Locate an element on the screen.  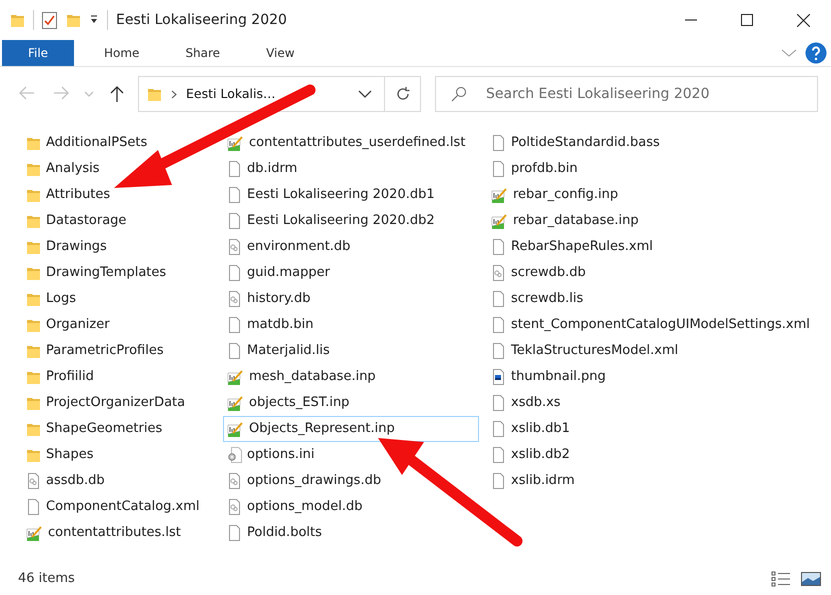
file-item: contentattributes.lst is located at coordinates (122, 533).